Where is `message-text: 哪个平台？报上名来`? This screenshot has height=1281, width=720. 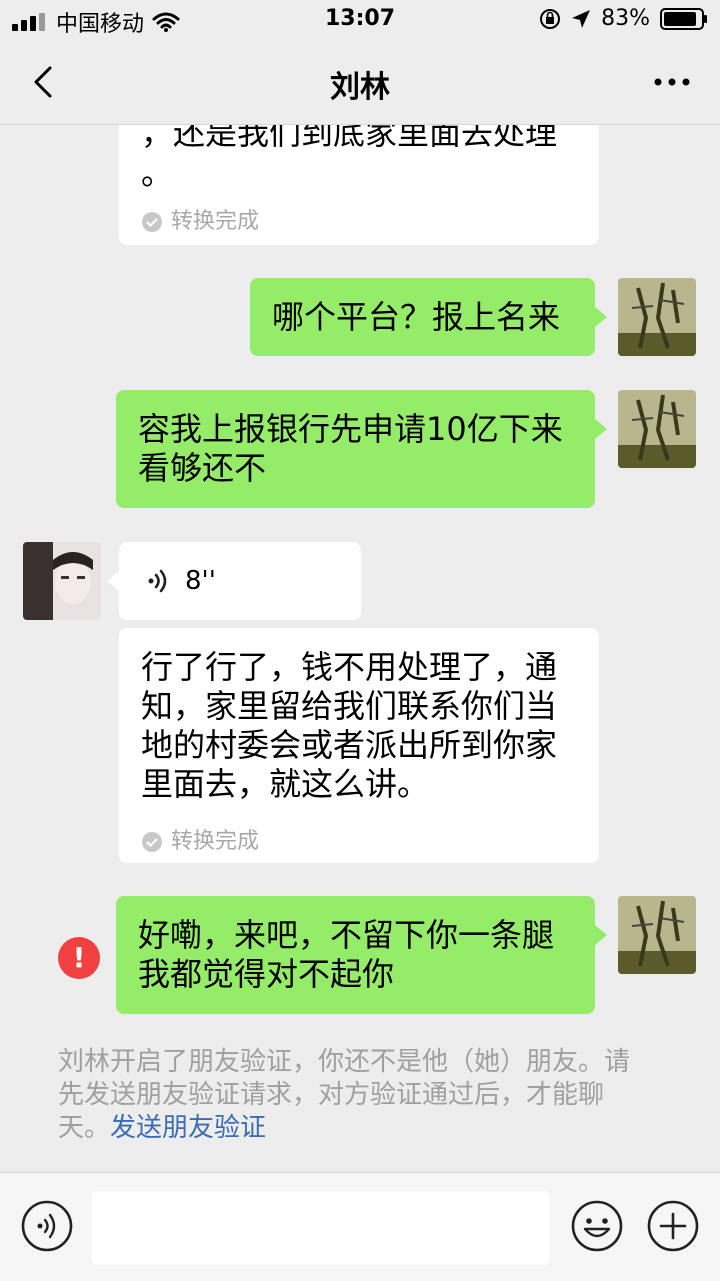
message-text: 哪个平台？报上名来 is located at coordinates (416, 317).